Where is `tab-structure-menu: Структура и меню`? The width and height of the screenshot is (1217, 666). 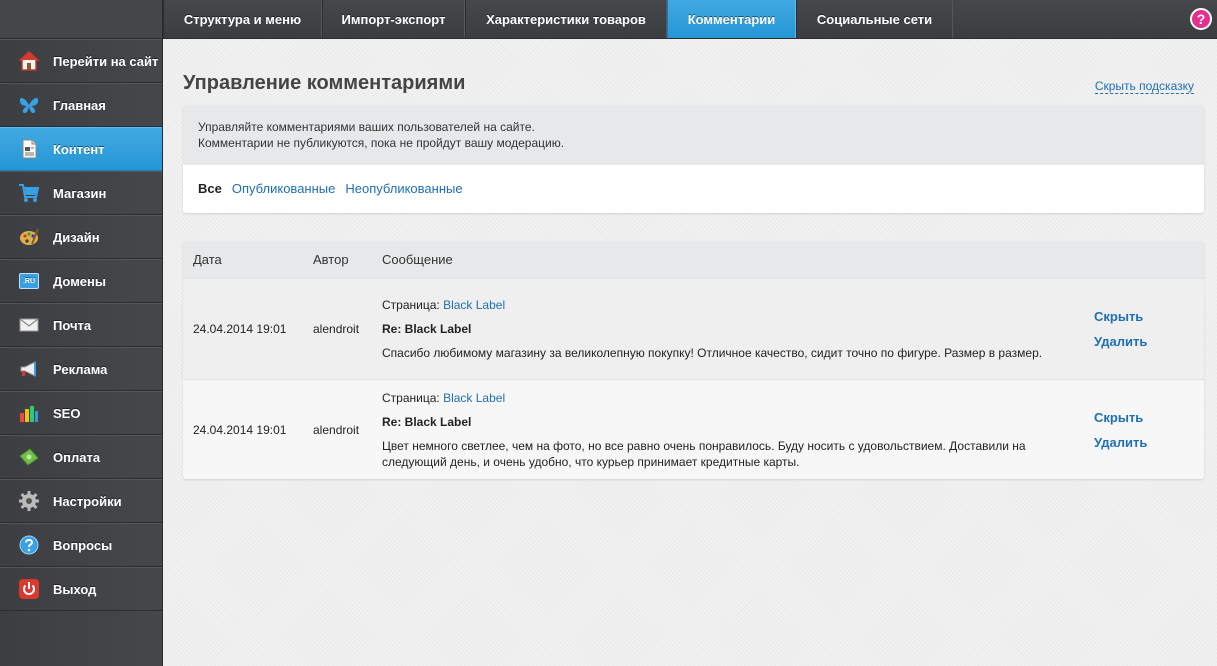
tab-structure-menu: Структура и меню is located at coordinates (242, 19).